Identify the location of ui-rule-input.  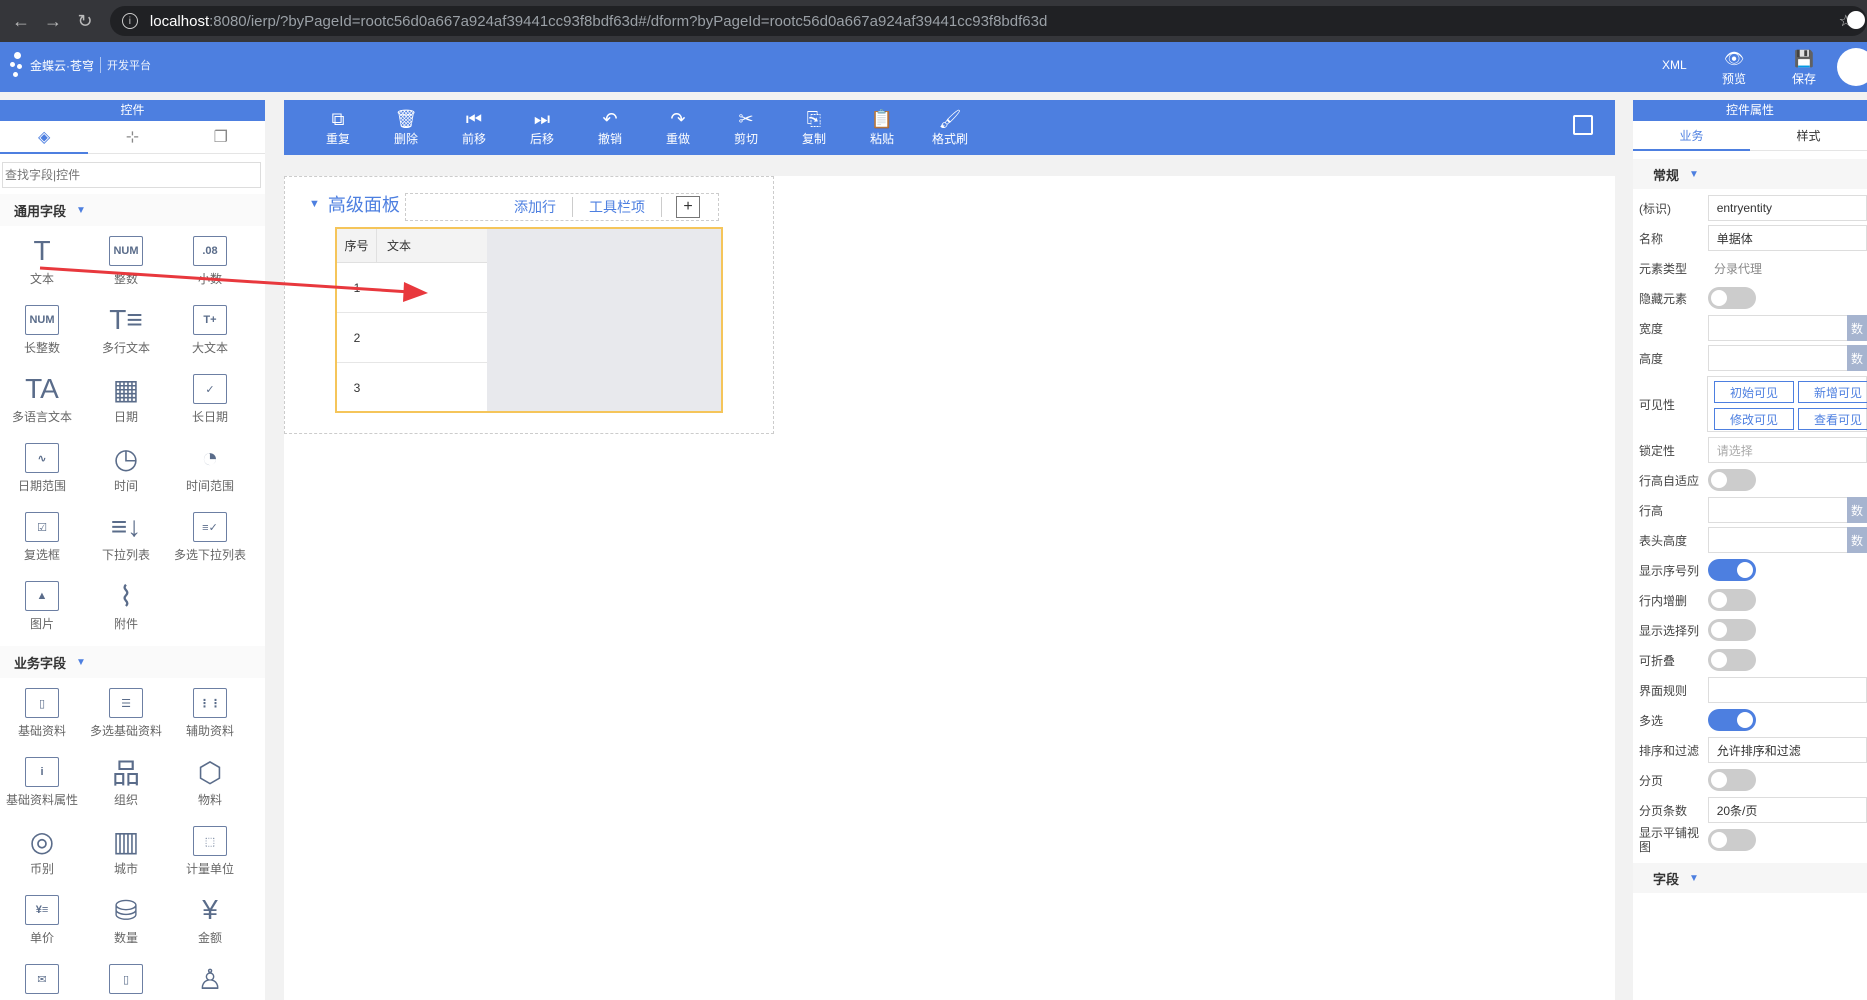
(1787, 690).